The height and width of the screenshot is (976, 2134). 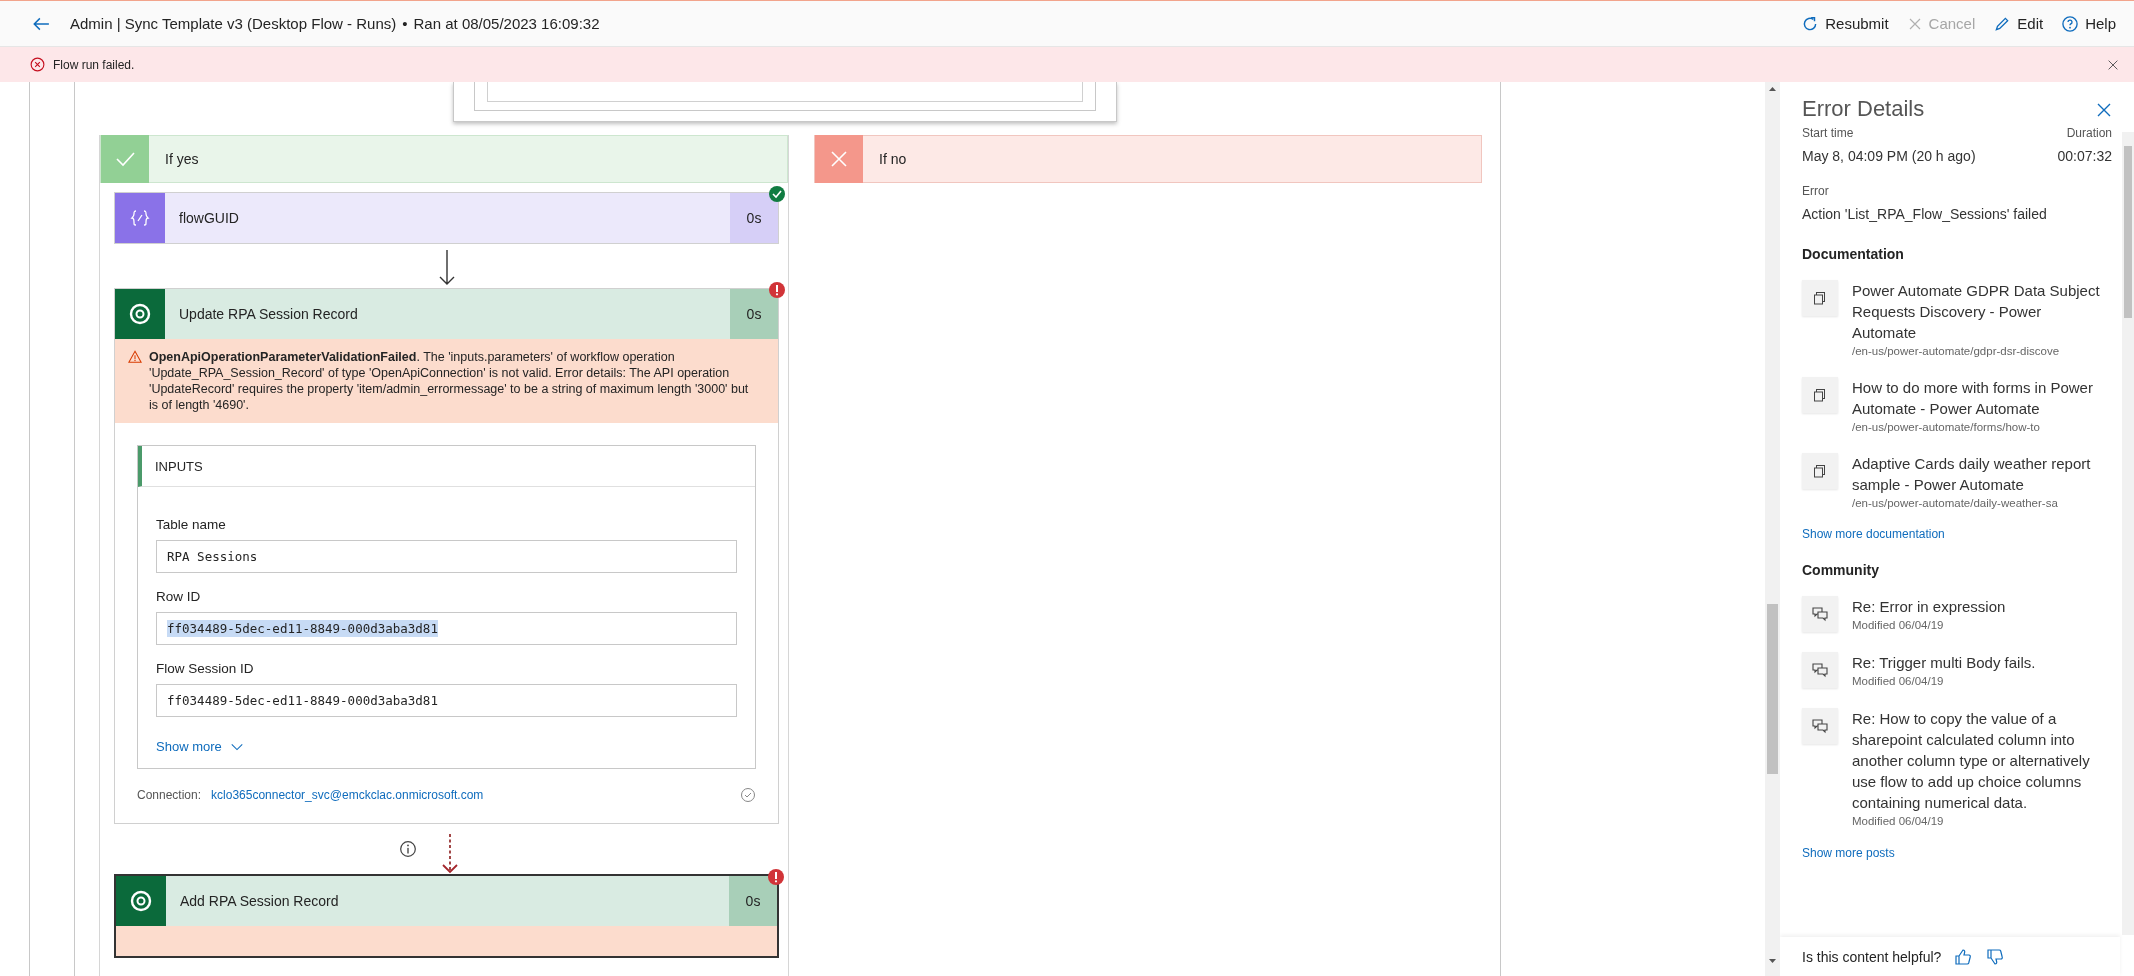 I want to click on thumbs-up-icon, so click(x=1963, y=957).